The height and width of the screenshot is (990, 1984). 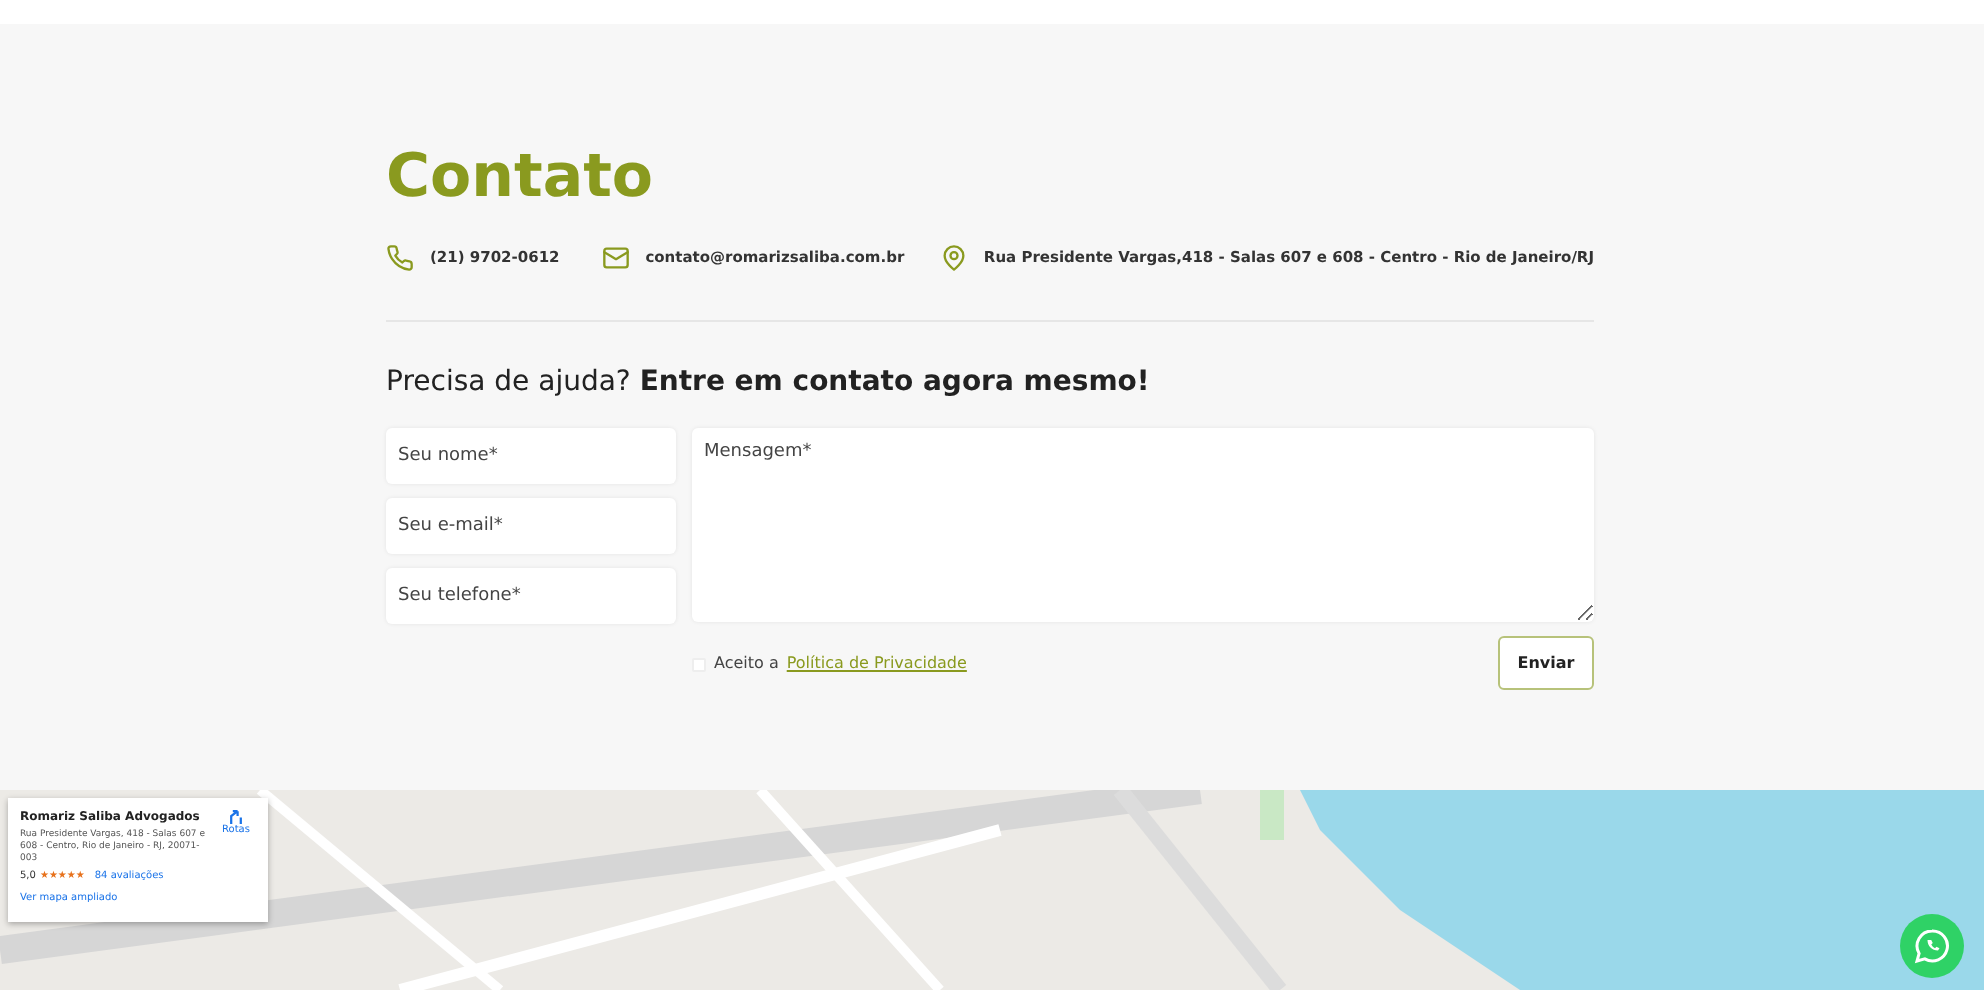 I want to click on envelope-icon, so click(x=615, y=258).